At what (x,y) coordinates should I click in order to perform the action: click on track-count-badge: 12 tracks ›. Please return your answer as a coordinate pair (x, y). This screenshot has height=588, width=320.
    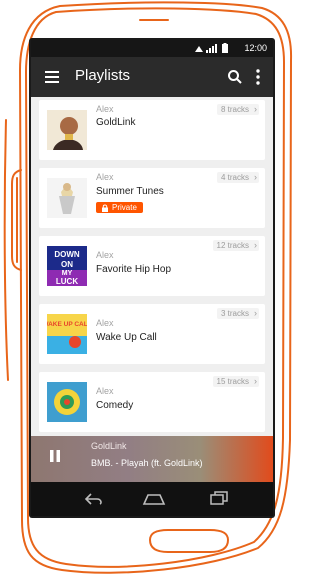
    Looking at the image, I should click on (235, 245).